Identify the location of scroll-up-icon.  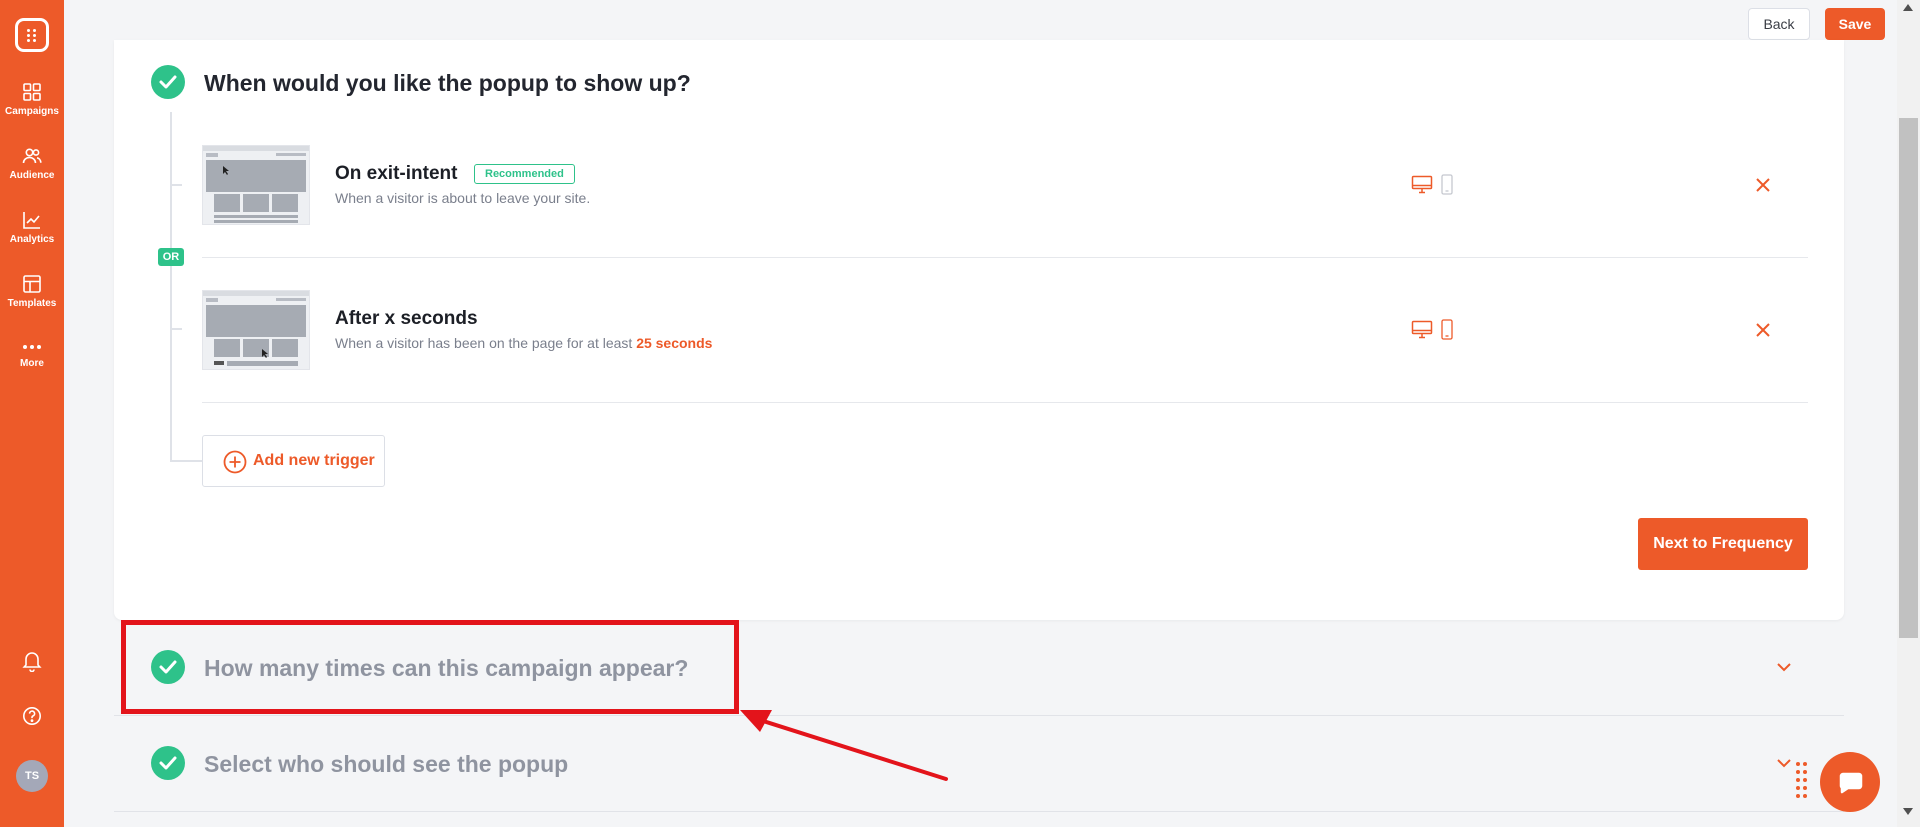
(1908, 7).